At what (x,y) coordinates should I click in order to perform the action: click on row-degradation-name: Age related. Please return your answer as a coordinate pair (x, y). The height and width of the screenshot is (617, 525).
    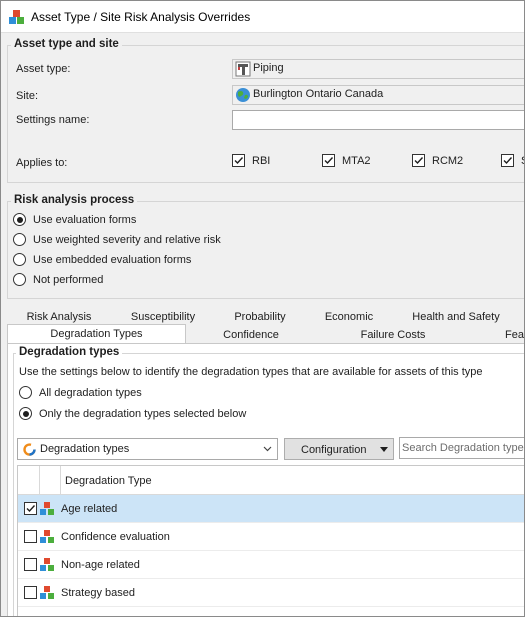
    Looking at the image, I should click on (89, 509).